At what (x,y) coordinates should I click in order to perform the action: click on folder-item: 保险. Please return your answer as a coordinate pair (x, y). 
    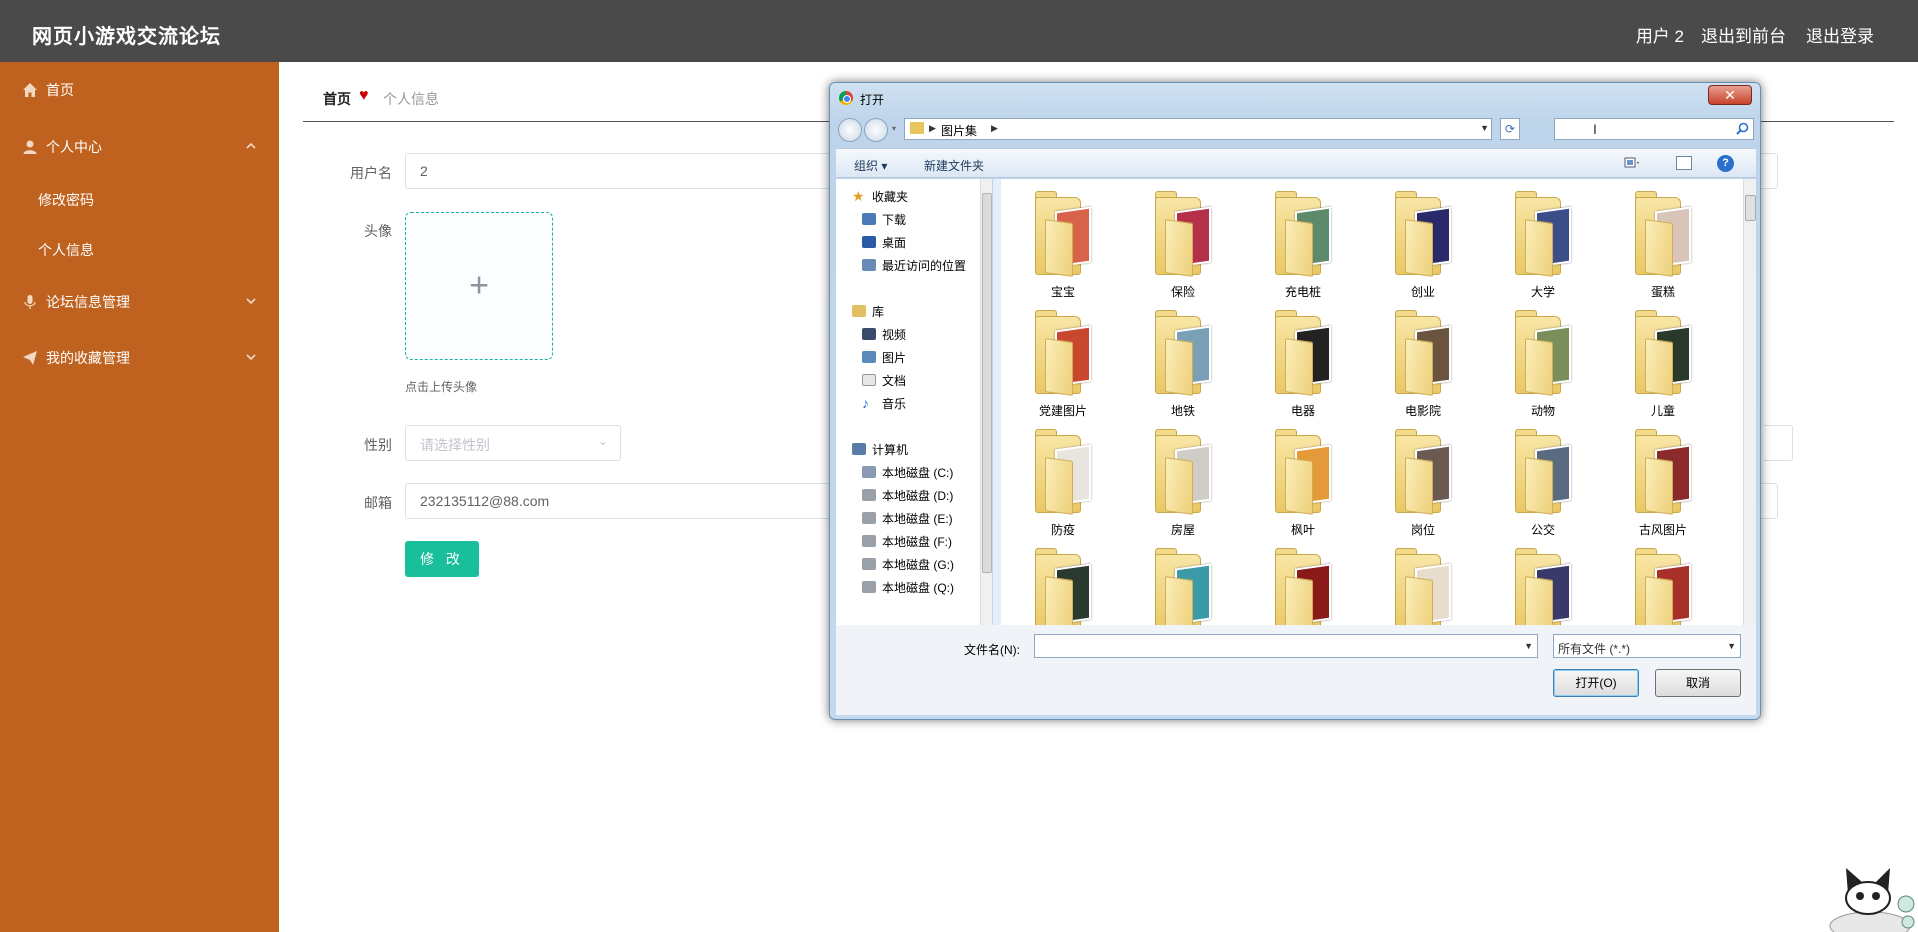
    Looking at the image, I should click on (1183, 246).